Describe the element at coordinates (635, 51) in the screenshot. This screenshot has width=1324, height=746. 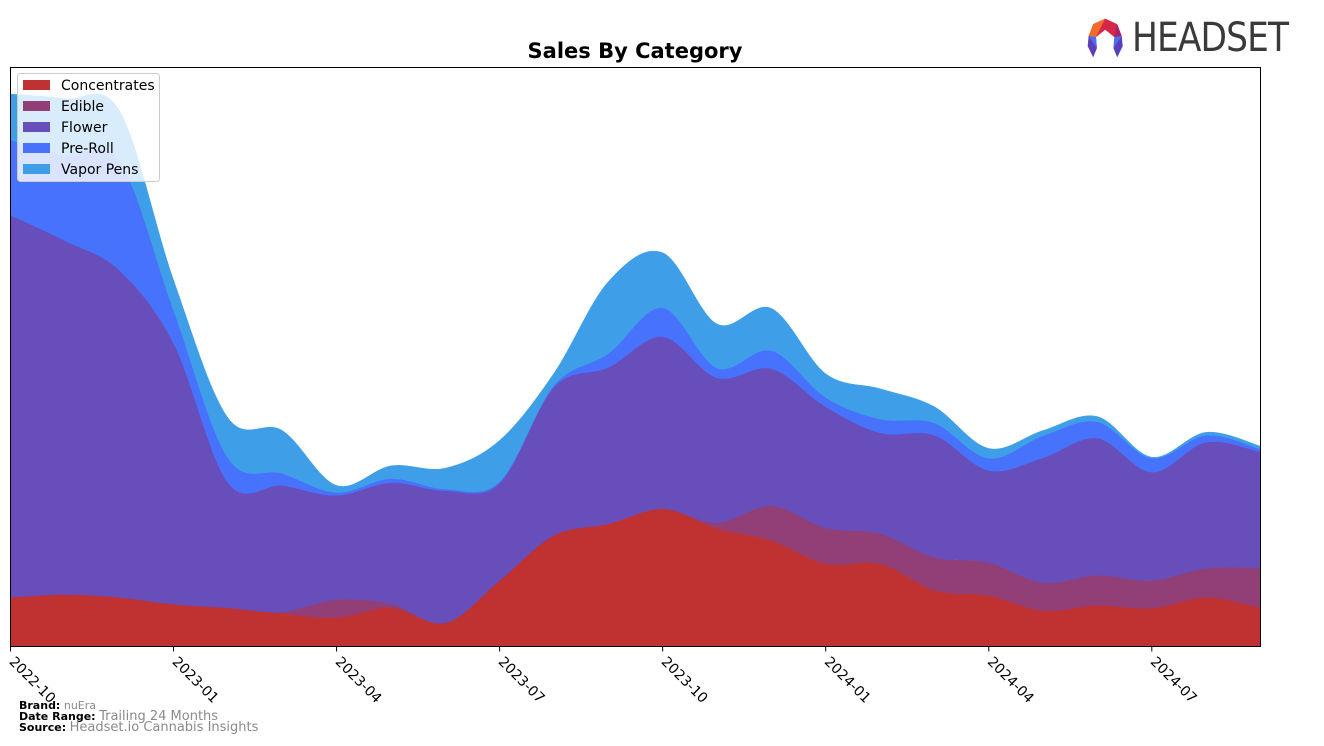
I see `chart-title: Sales By Category` at that location.